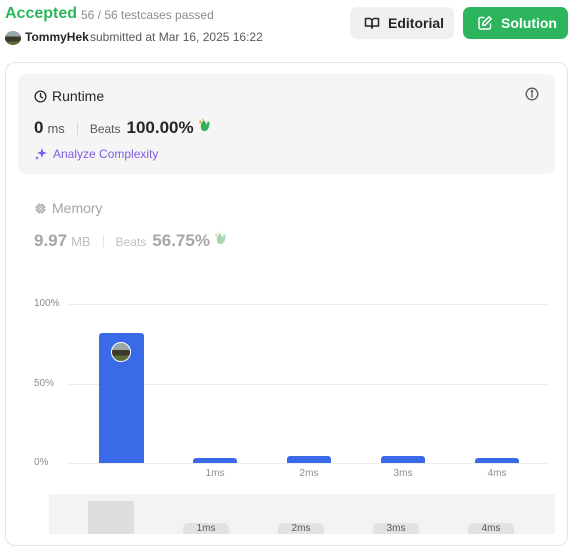  What do you see at coordinates (147, 15) in the screenshot?
I see `testcases-count: 56 / 56 testcases passed` at bounding box center [147, 15].